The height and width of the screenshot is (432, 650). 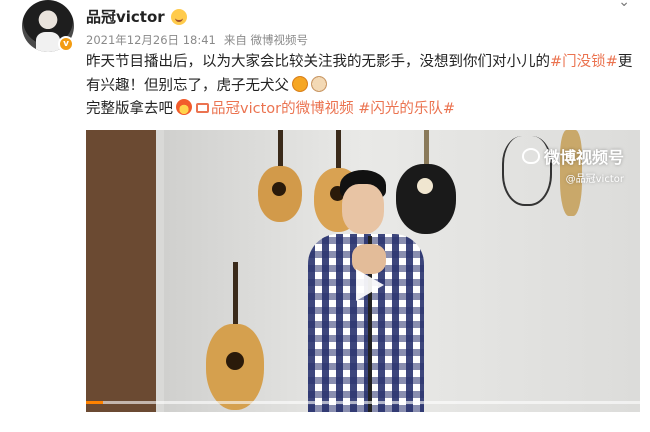 I want to click on video-link: 品冠victor的微博视频, so click(x=282, y=109).